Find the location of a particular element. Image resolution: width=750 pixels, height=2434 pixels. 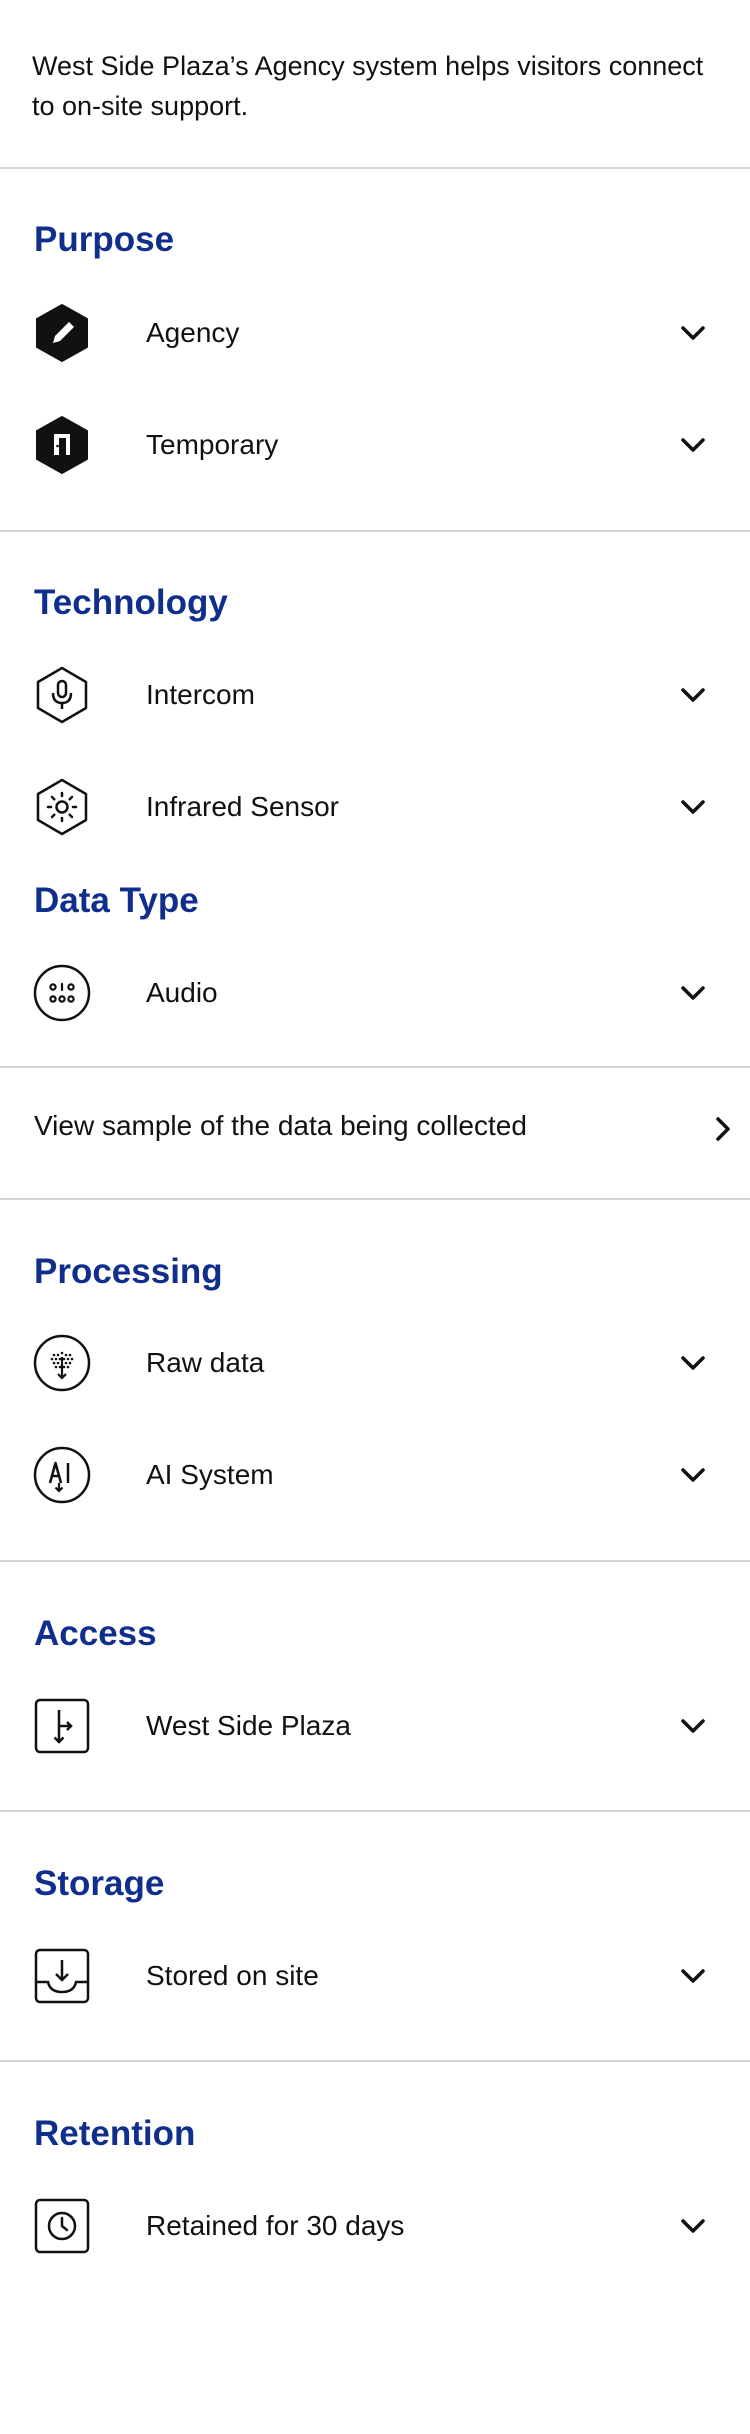

purpose-item-label: Temporary is located at coordinates (212, 444).